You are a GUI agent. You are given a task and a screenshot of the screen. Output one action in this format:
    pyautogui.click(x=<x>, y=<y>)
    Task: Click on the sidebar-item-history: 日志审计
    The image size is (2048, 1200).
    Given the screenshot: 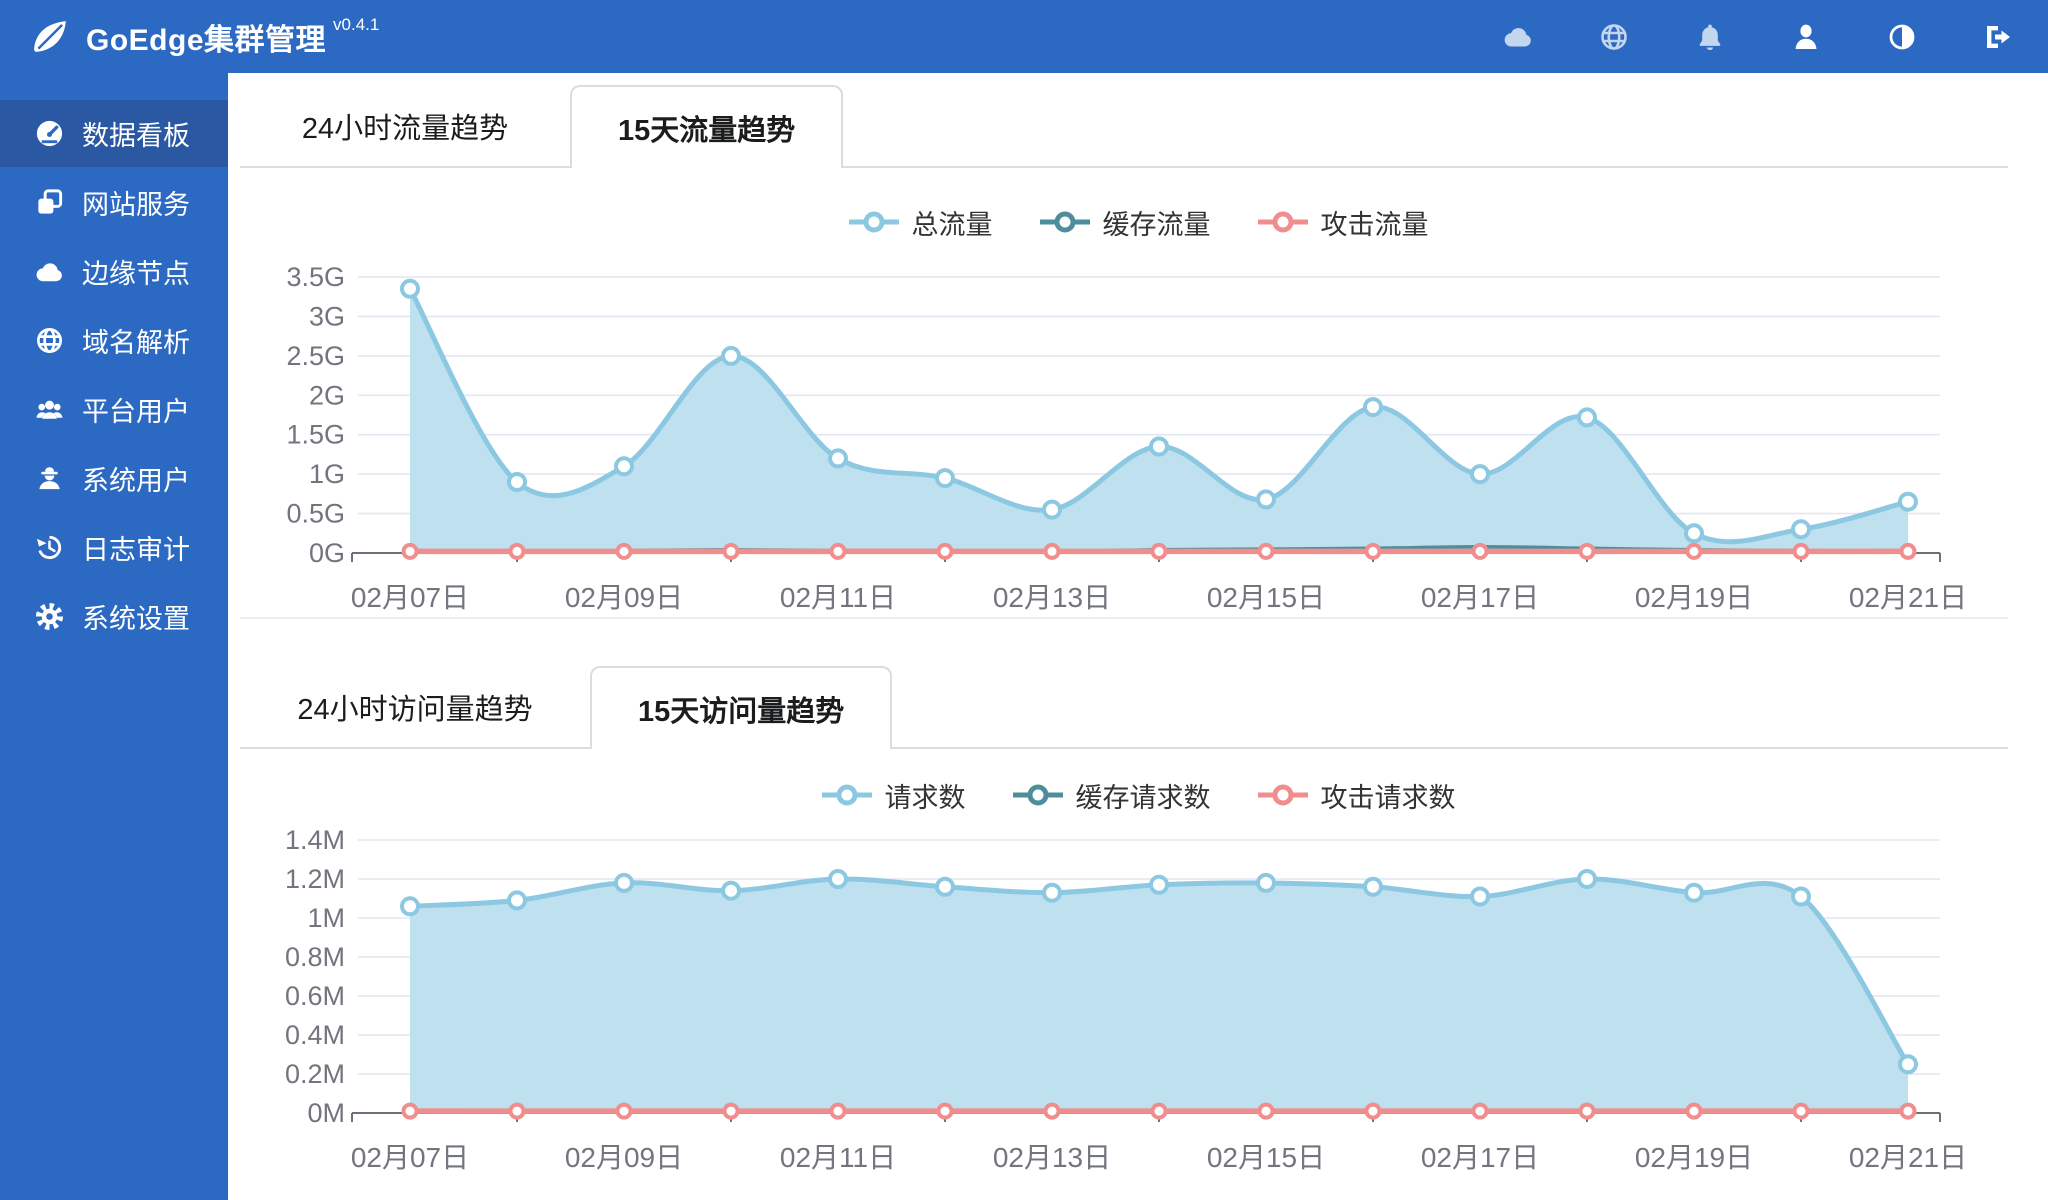 What is the action you would take?
    pyautogui.click(x=114, y=547)
    